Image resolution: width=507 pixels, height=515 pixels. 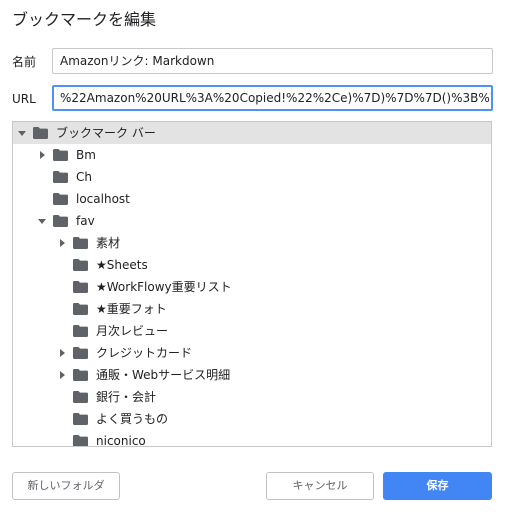 I want to click on tree-item: localhost, so click(x=252, y=199).